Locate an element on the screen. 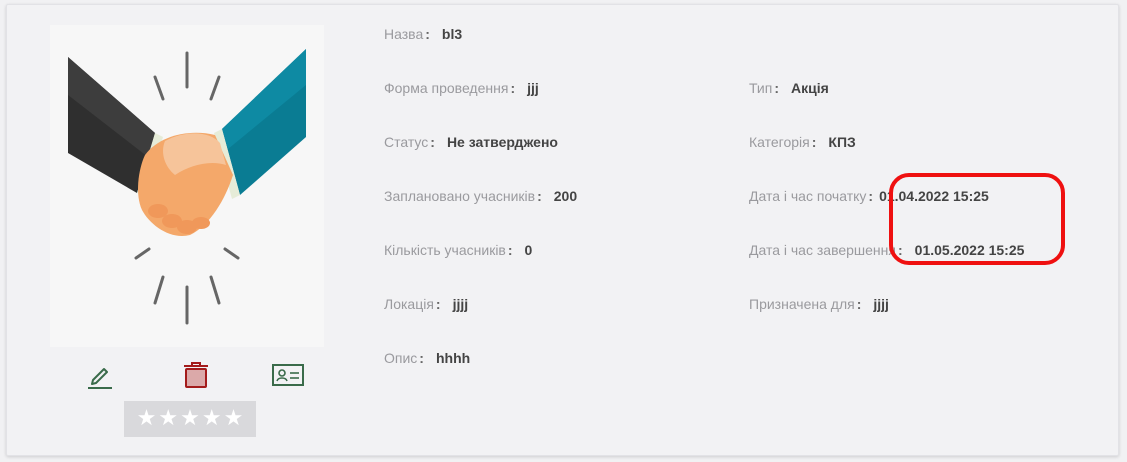 Image resolution: width=1127 pixels, height=462 pixels. field-label: Тип is located at coordinates (761, 88).